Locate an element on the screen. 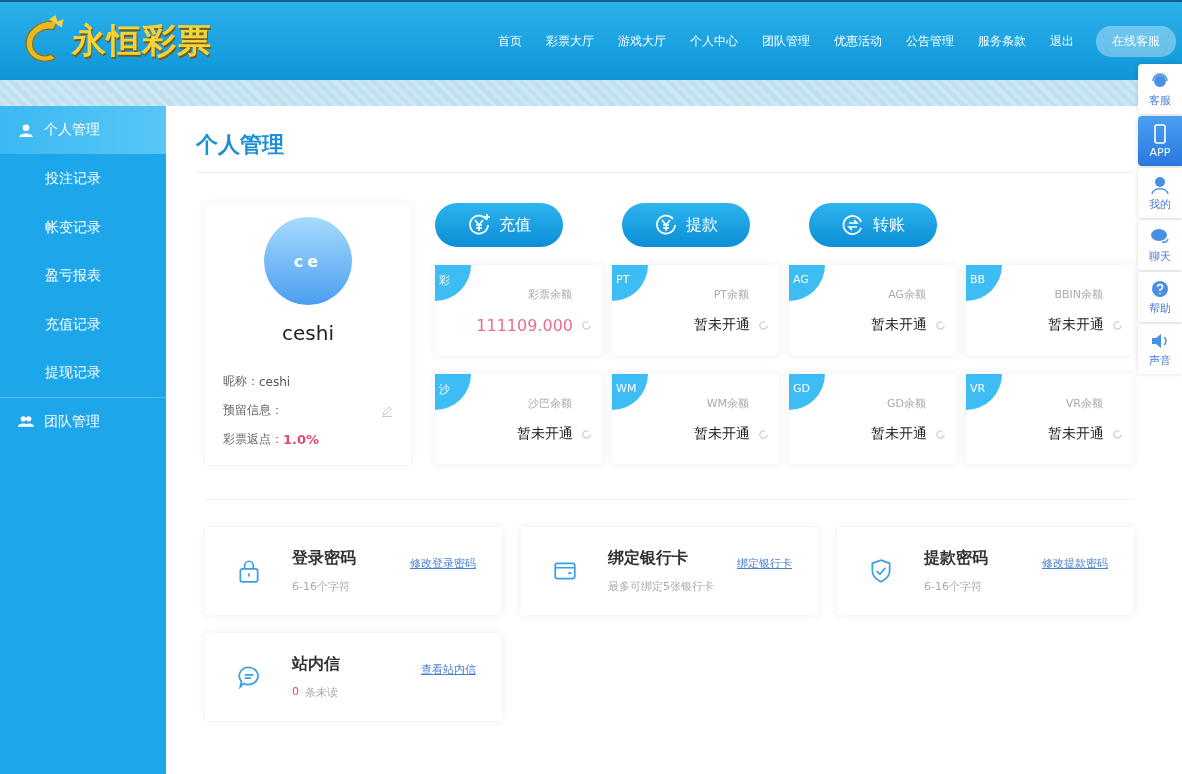  security-title: 登录密码 is located at coordinates (324, 558).